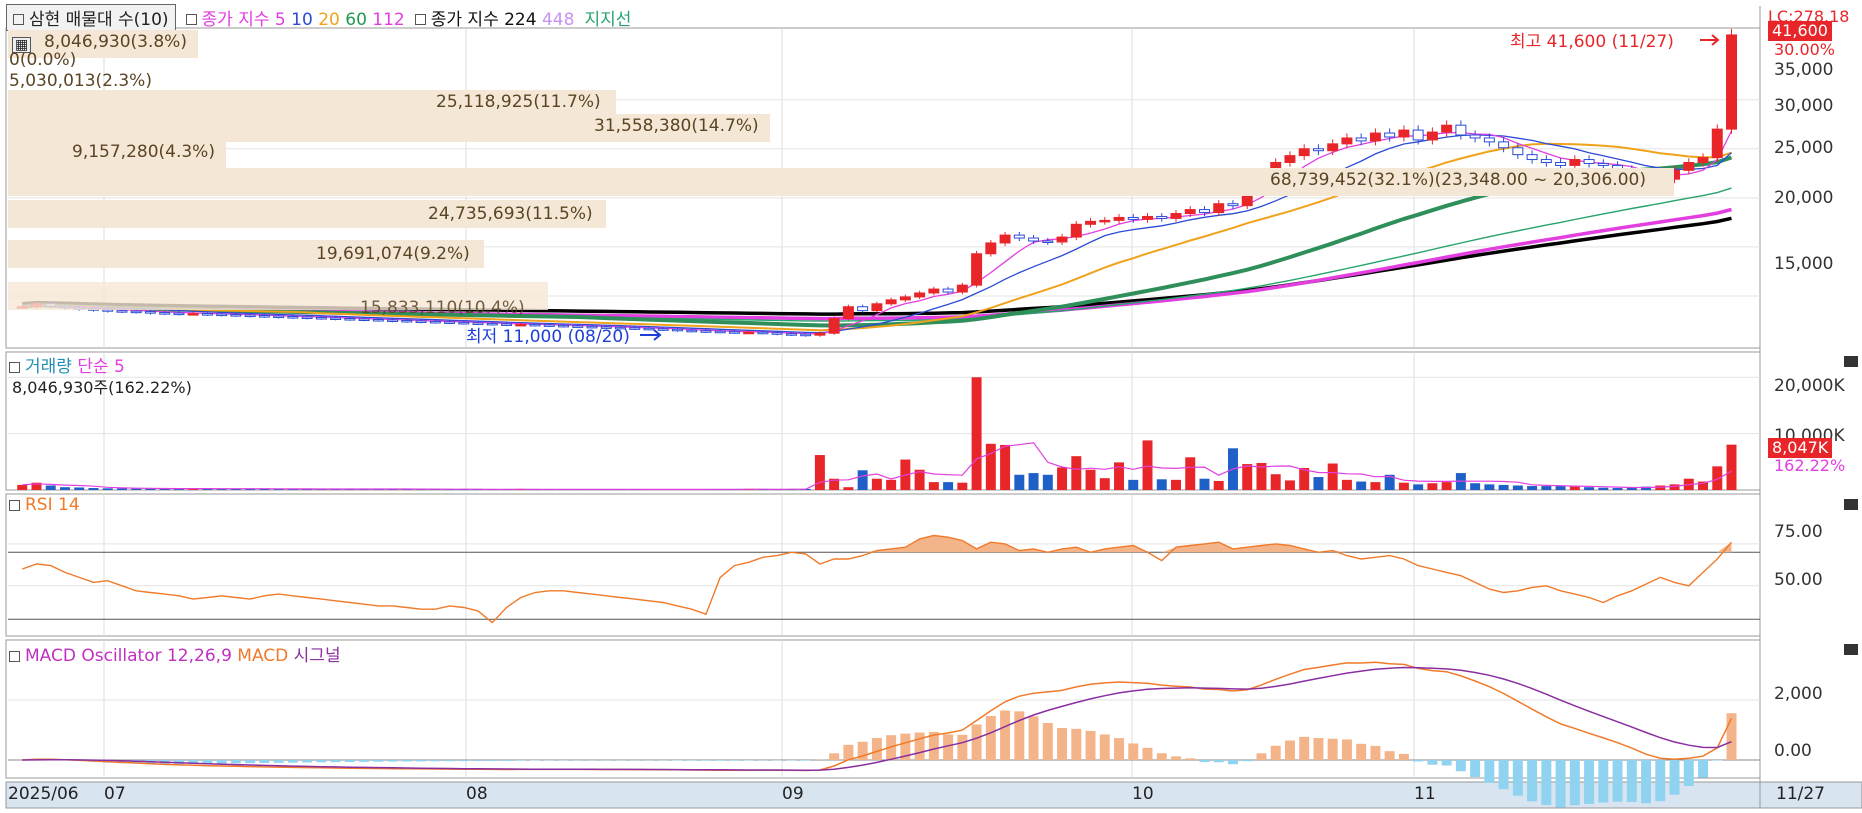  What do you see at coordinates (1798, 580) in the screenshot?
I see `rsi-tick: 50.00` at bounding box center [1798, 580].